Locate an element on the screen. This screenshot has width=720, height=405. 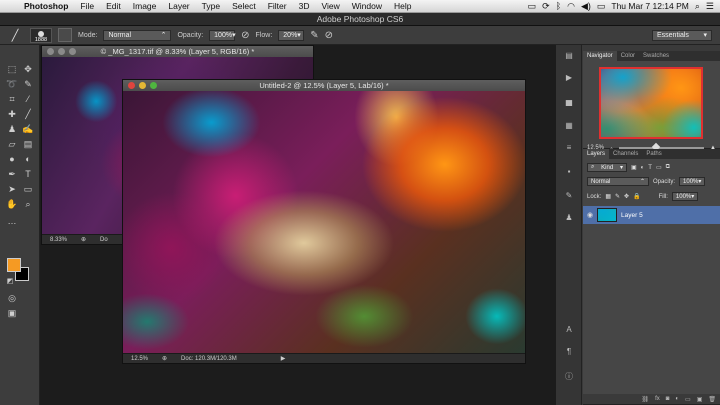
smart-object-filter-icon: ⧉ is located at coordinates (668, 167).